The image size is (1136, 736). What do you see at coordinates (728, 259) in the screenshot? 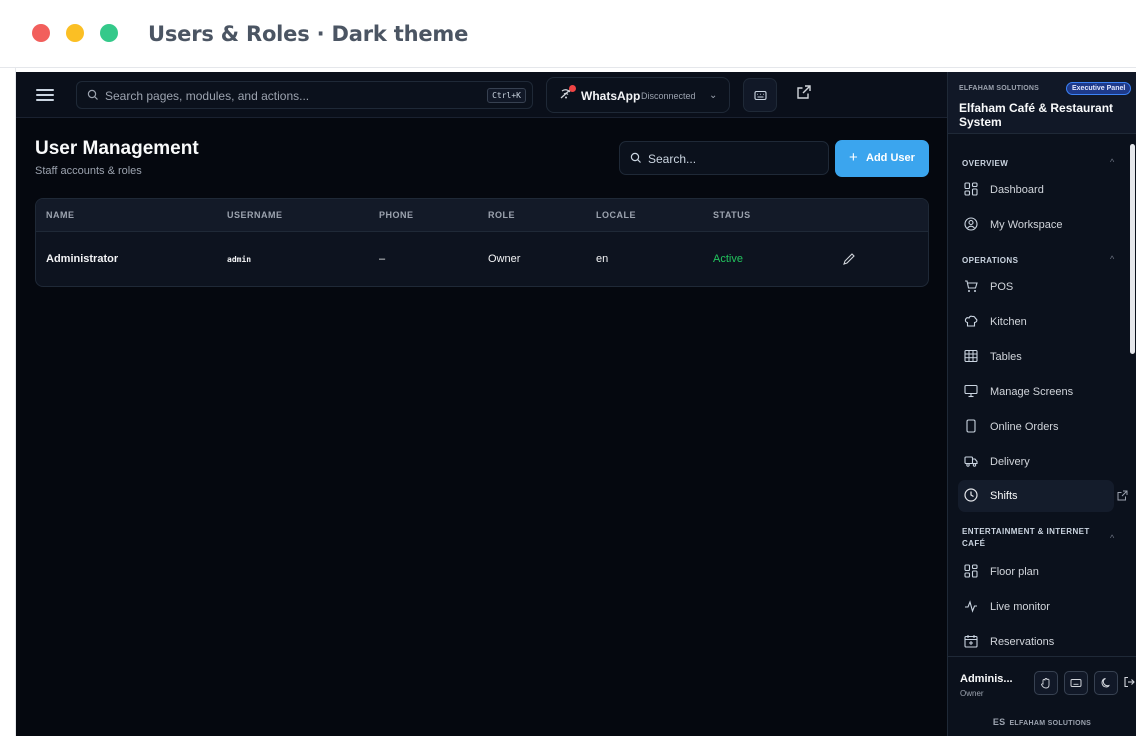
I see `status-badge: Active` at bounding box center [728, 259].